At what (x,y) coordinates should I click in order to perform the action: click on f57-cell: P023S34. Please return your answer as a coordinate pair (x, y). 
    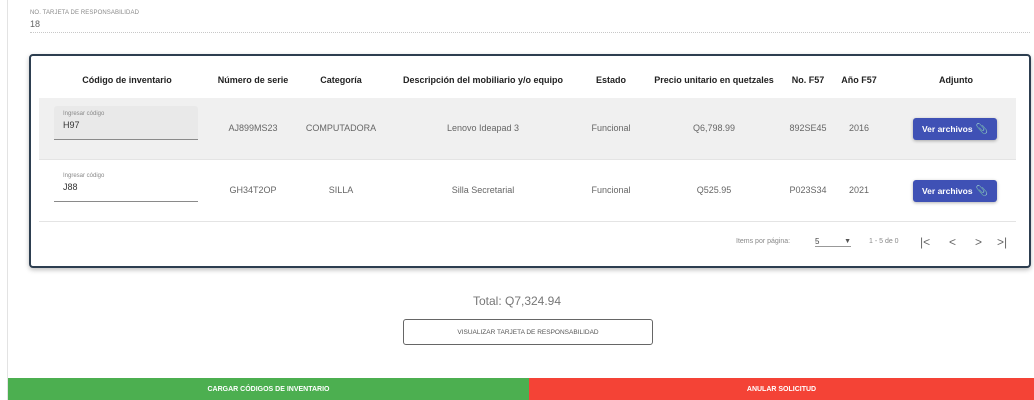
    Looking at the image, I should click on (808, 190).